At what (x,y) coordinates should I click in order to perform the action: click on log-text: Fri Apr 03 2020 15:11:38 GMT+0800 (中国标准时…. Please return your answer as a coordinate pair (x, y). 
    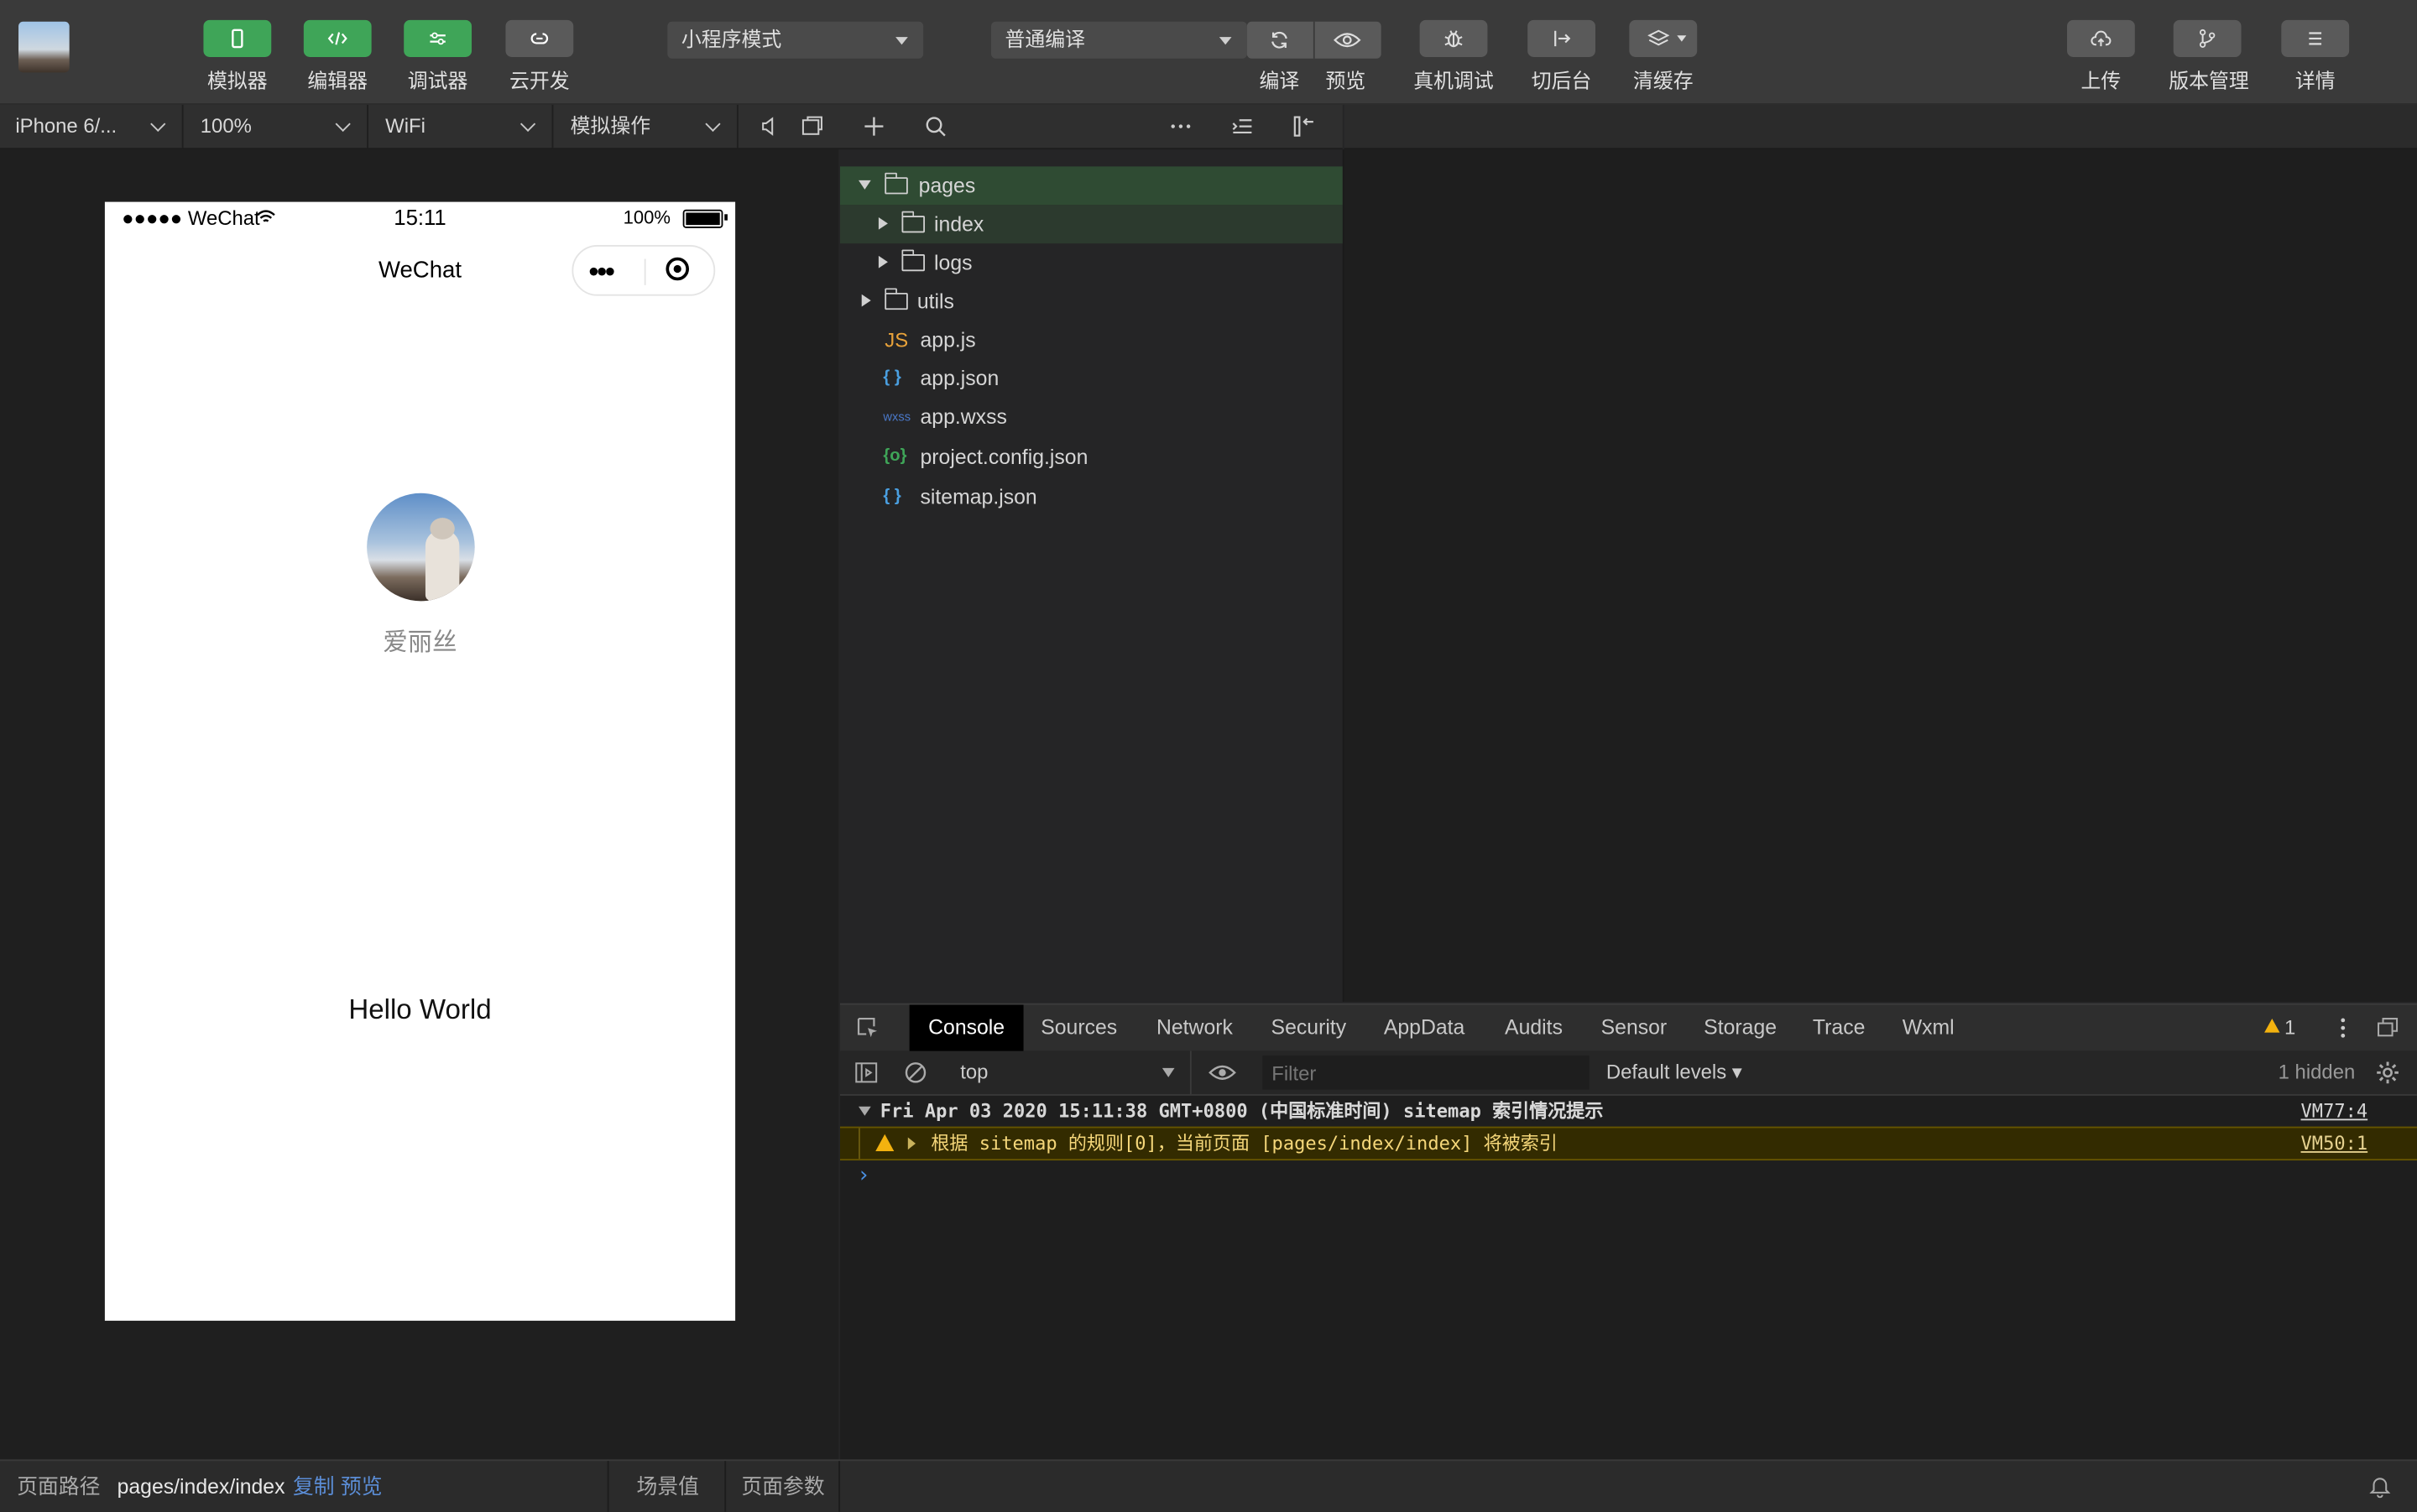
    Looking at the image, I should click on (1242, 1111).